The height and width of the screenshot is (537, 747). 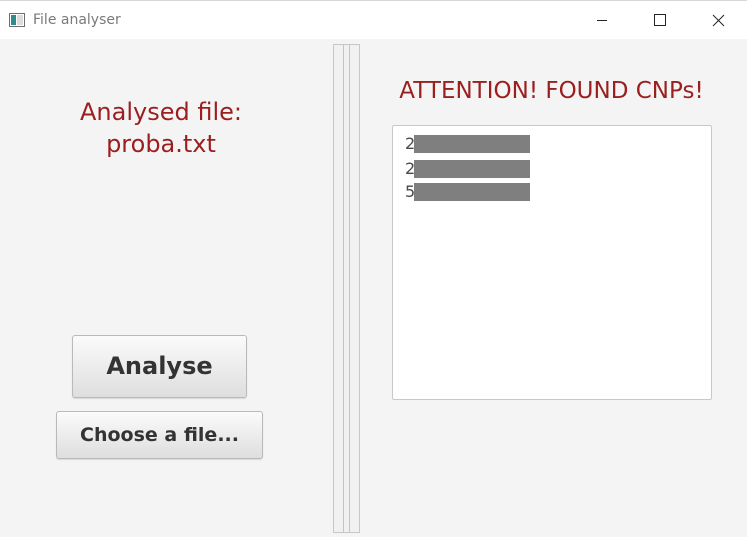 I want to click on minimize-button, so click(x=602, y=20).